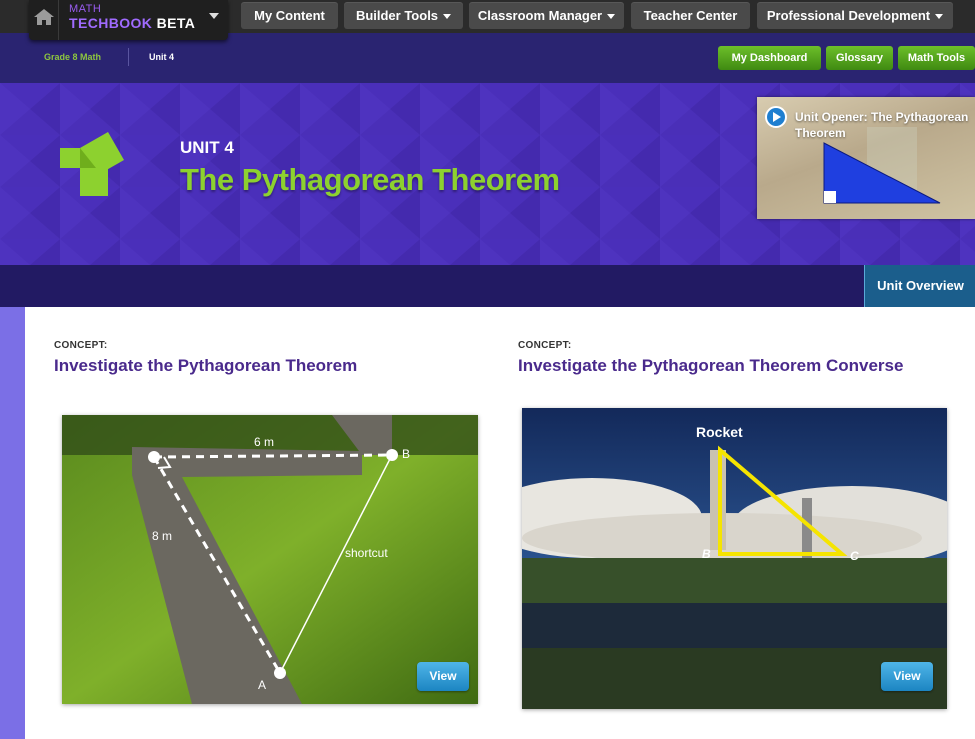  What do you see at coordinates (174, 23) in the screenshot?
I see `brand-beta: BETA` at bounding box center [174, 23].